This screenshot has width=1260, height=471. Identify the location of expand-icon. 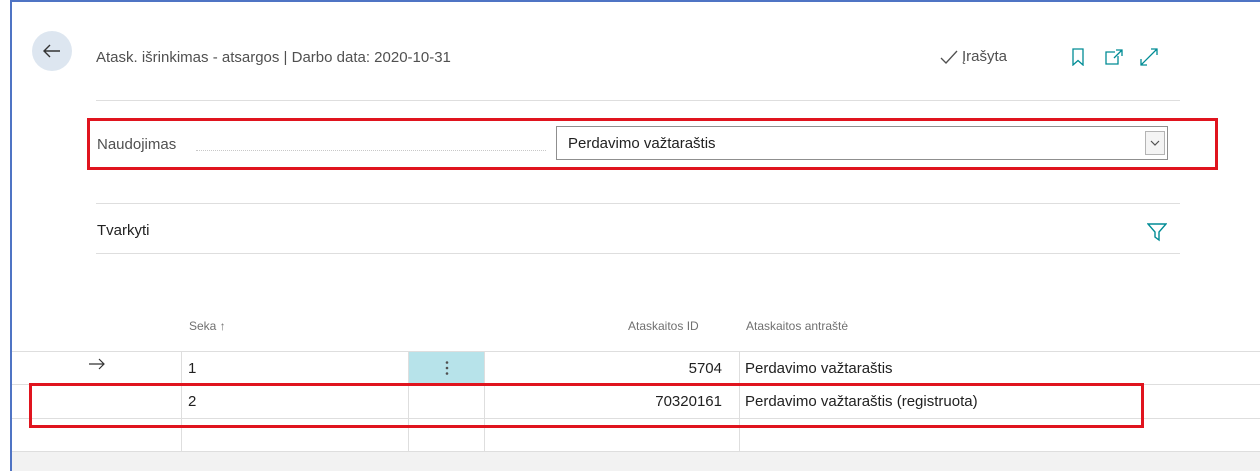
(1149, 57).